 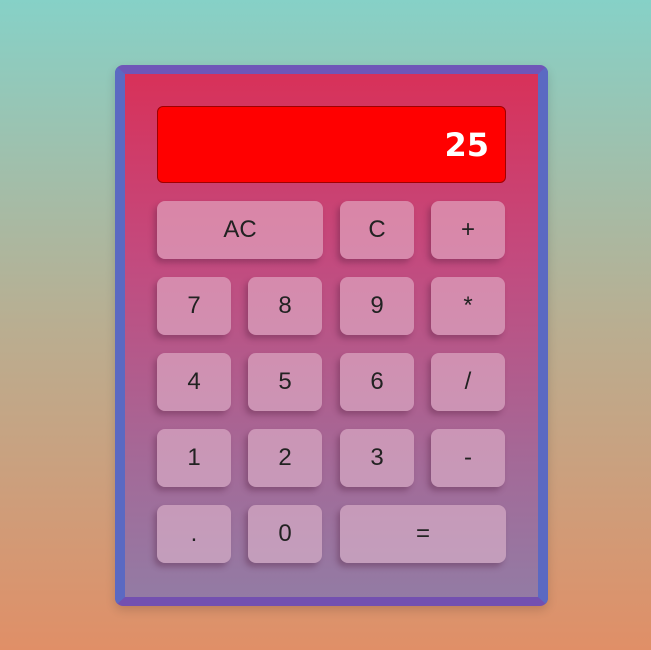 I want to click on one-button: 1, so click(x=194, y=458).